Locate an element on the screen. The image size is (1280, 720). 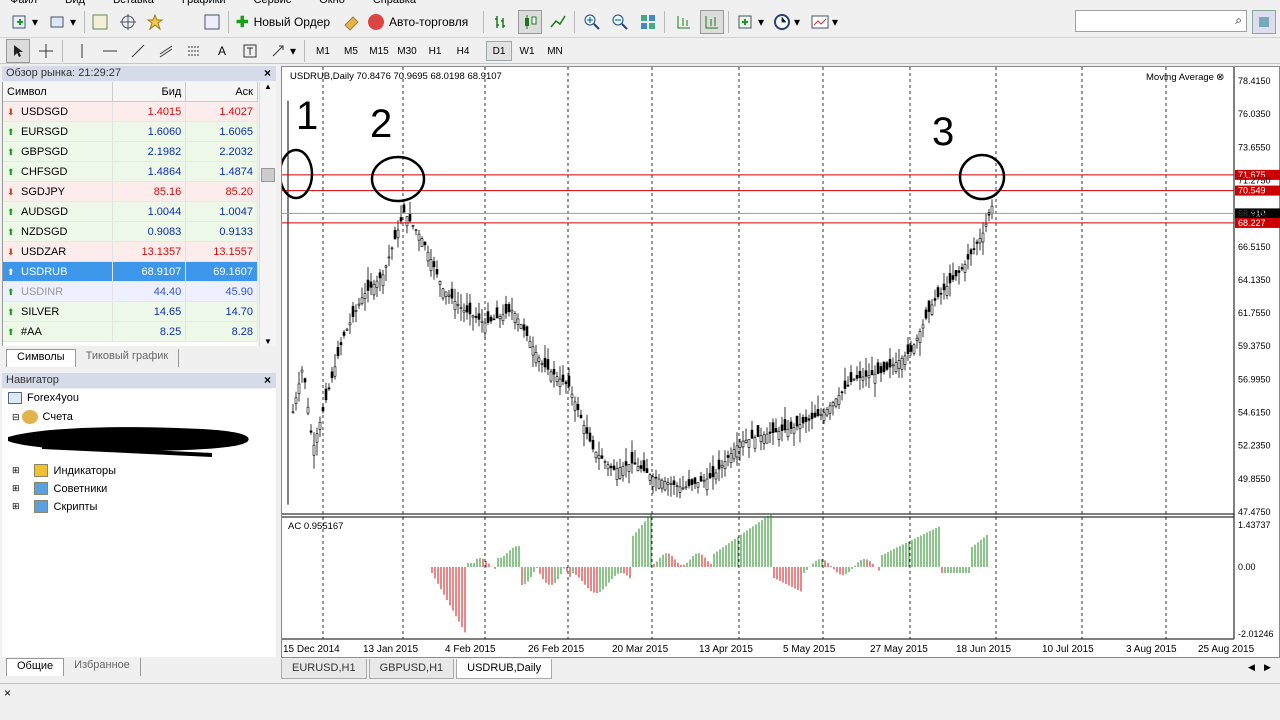
tree-node-accounts: ⊟ Счета is located at coordinates (42, 417).